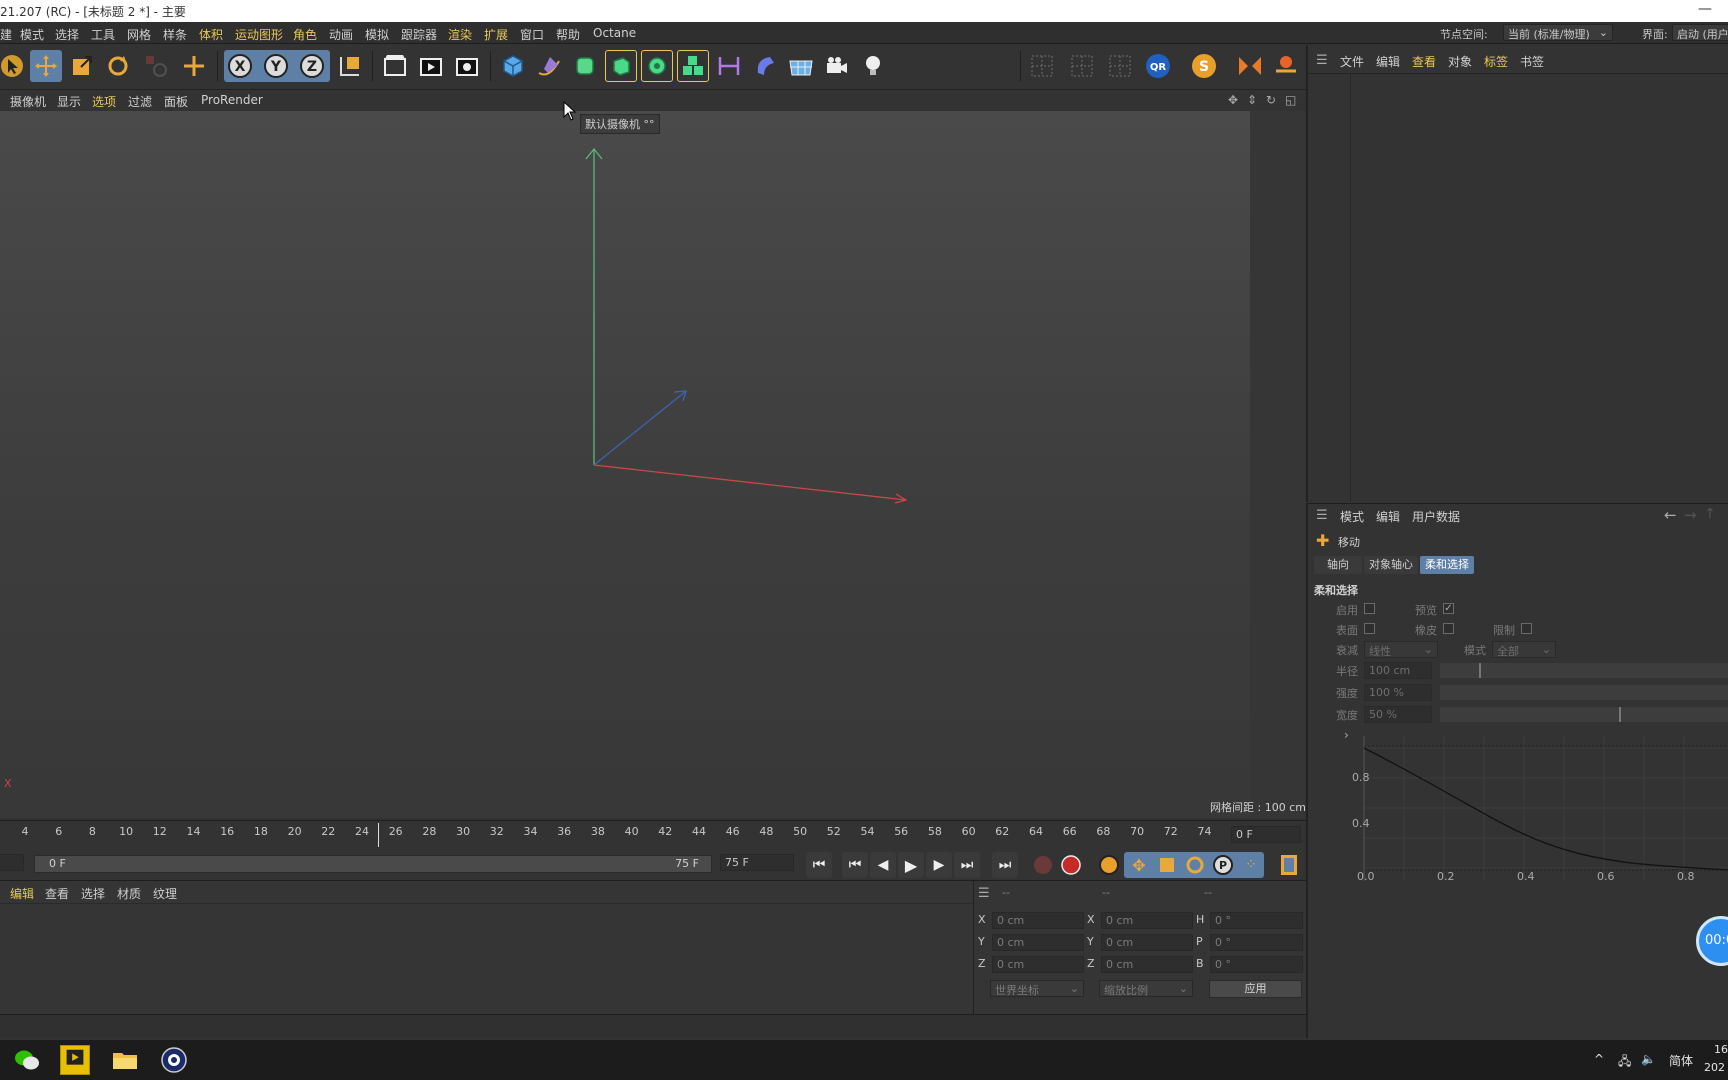 The image size is (1728, 1080). Describe the element at coordinates (873, 66) in the screenshot. I see `light-icon` at that location.